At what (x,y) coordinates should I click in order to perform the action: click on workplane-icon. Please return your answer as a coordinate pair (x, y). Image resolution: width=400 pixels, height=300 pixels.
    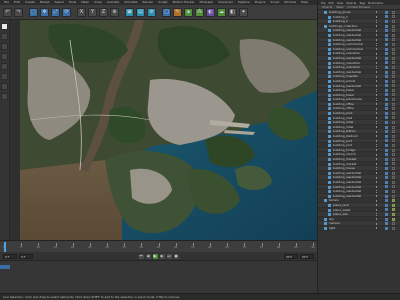
    Looking at the image, I should click on (4, 96).